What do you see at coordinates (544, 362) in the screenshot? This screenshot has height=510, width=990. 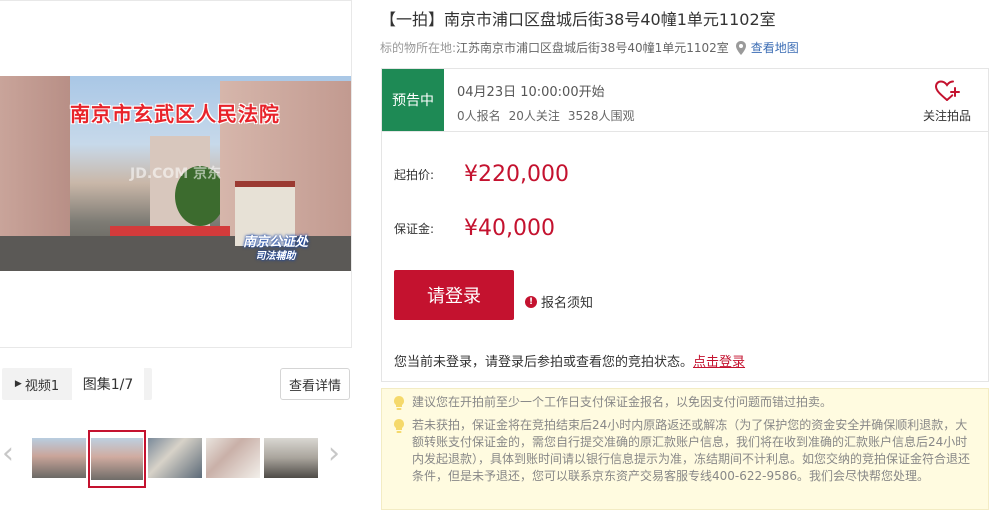 I see `login-hint-text: 您当前未登录，请登录后参拍或查看您的竞拍状态。` at bounding box center [544, 362].